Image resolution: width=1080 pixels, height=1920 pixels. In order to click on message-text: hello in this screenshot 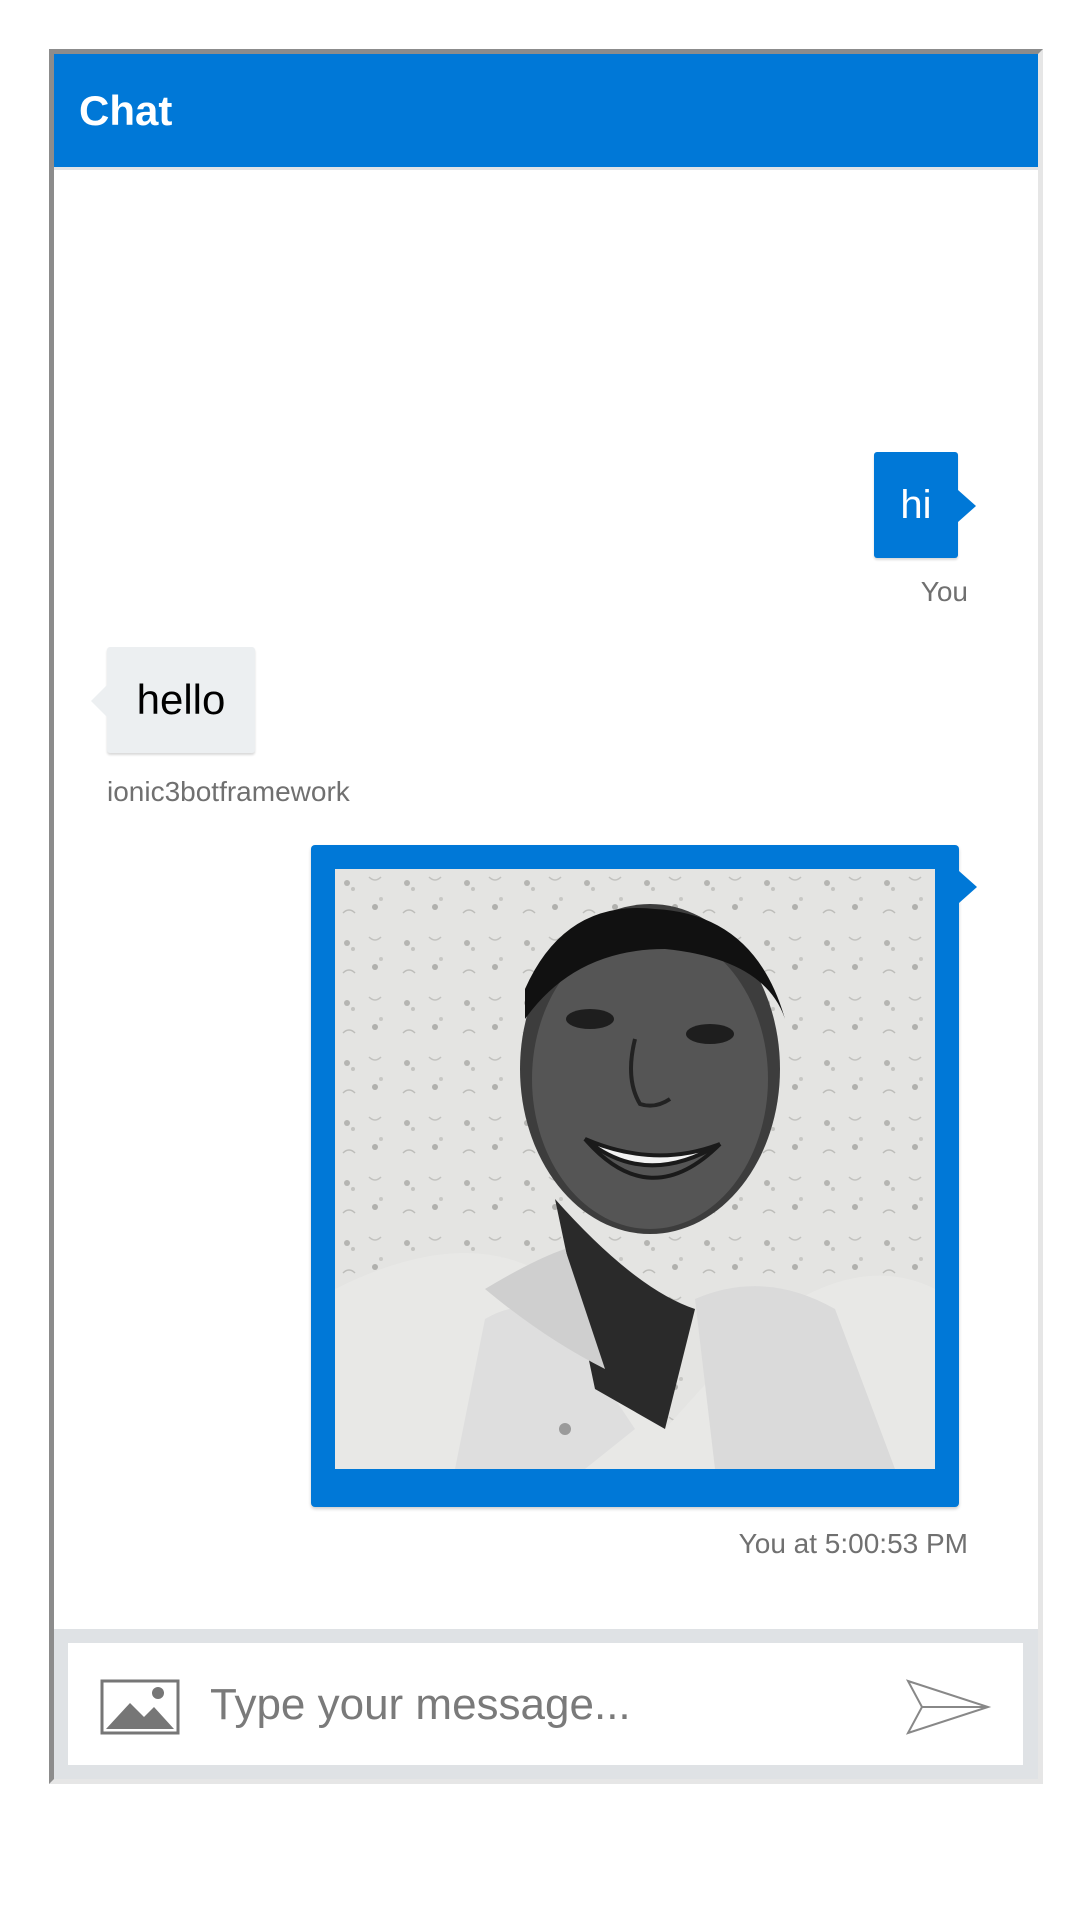, I will do `click(181, 699)`.